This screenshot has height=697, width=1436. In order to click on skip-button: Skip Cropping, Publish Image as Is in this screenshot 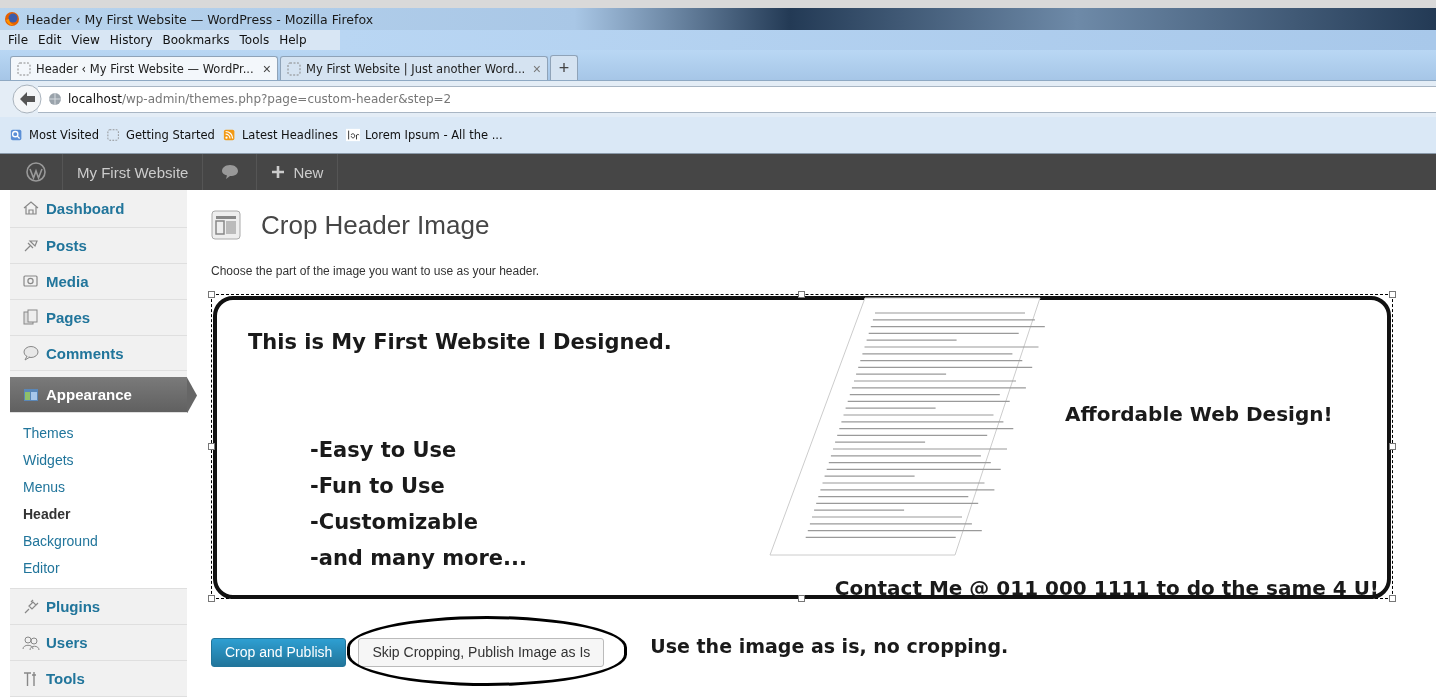, I will do `click(481, 652)`.